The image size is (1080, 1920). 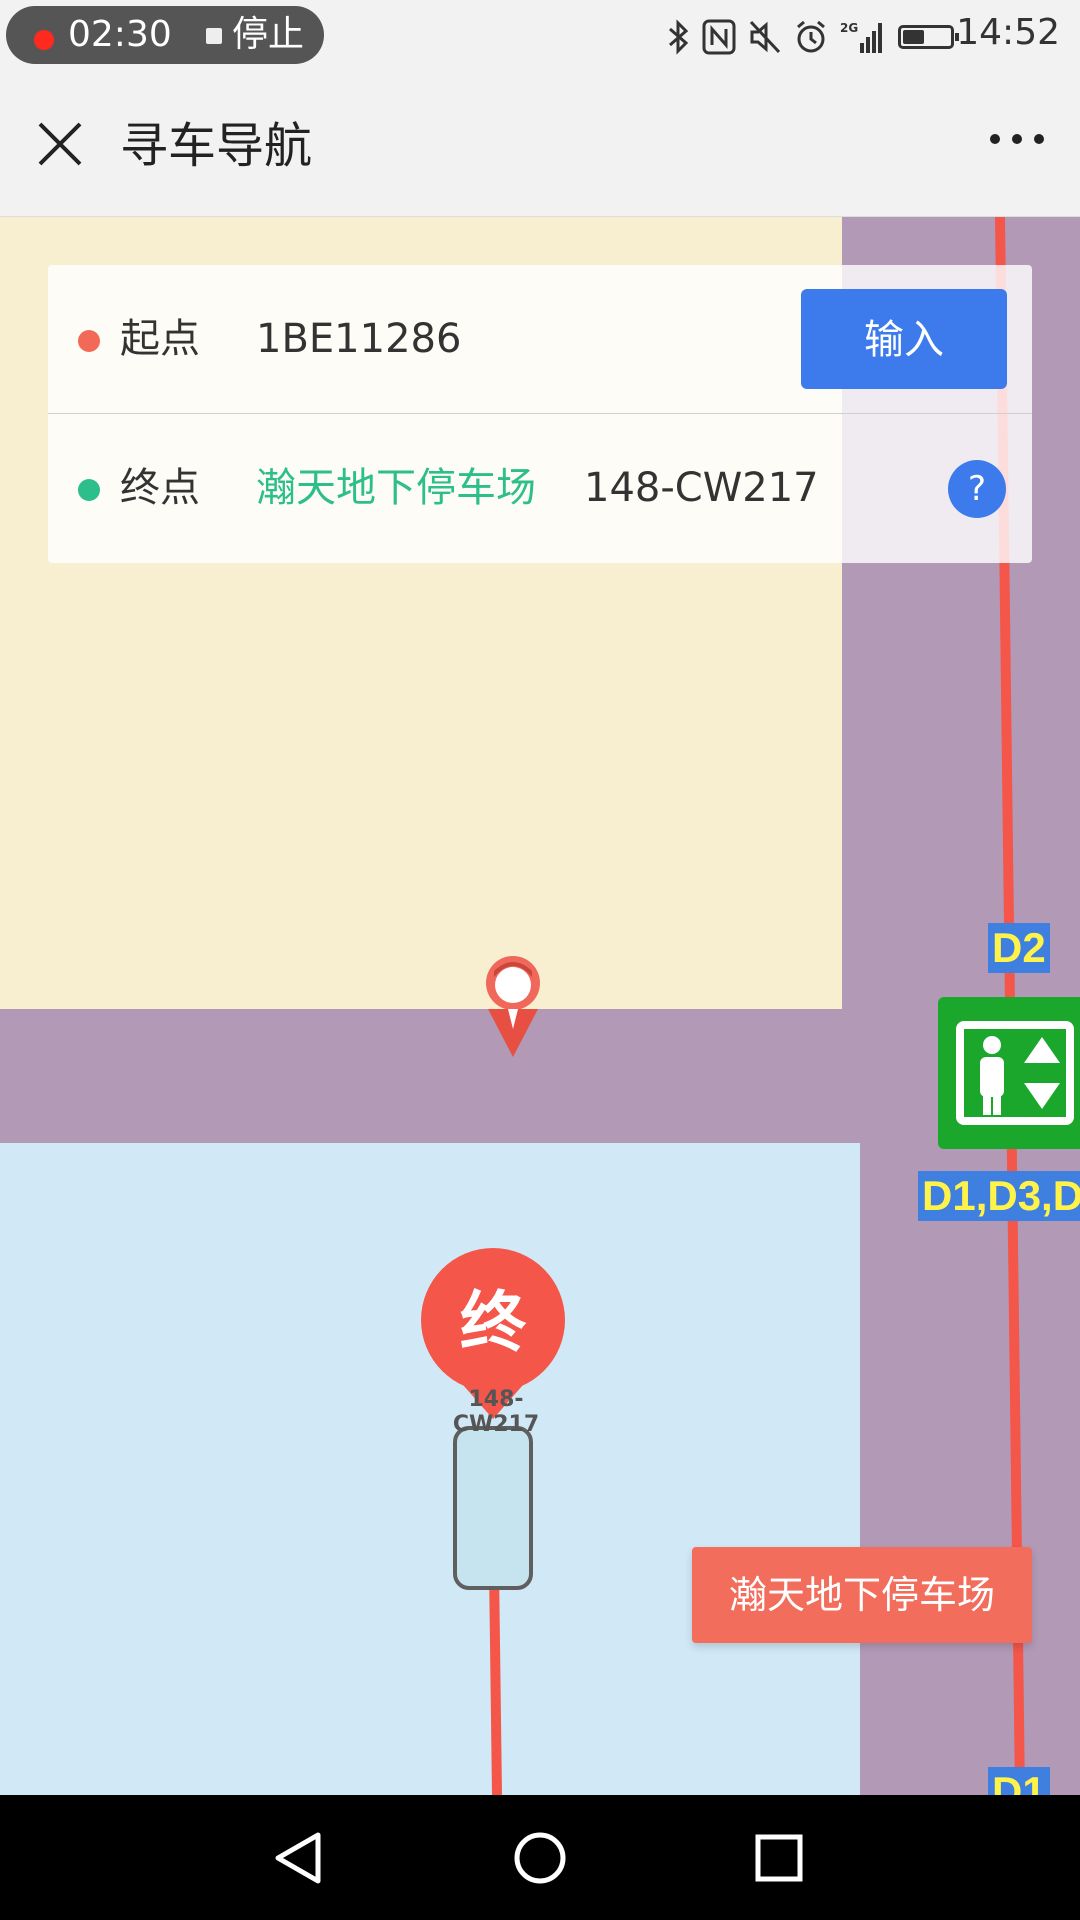 What do you see at coordinates (862, 1595) in the screenshot?
I see `parking-lot-tag: 瀚天地下停车场` at bounding box center [862, 1595].